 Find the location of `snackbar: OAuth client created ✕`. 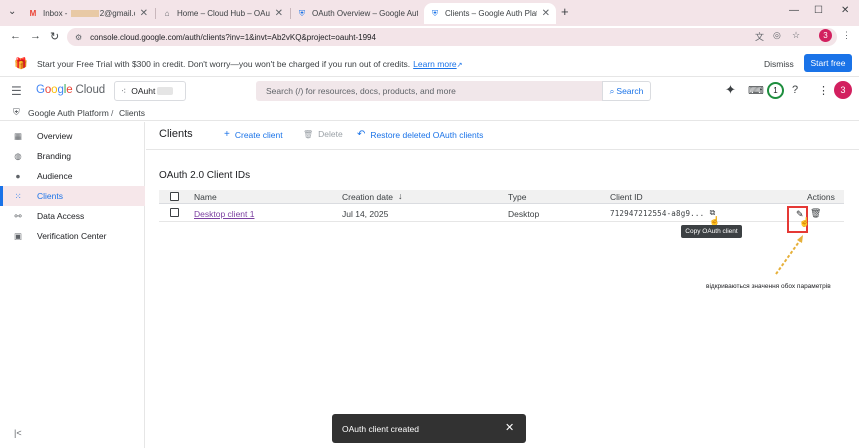

snackbar: OAuth client created ✕ is located at coordinates (429, 428).